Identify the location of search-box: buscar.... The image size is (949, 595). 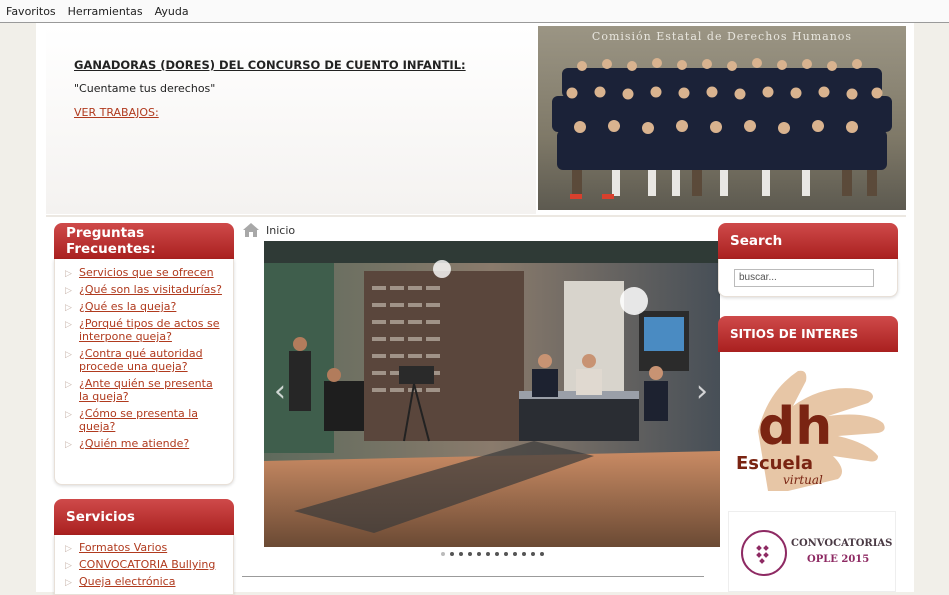
(808, 278).